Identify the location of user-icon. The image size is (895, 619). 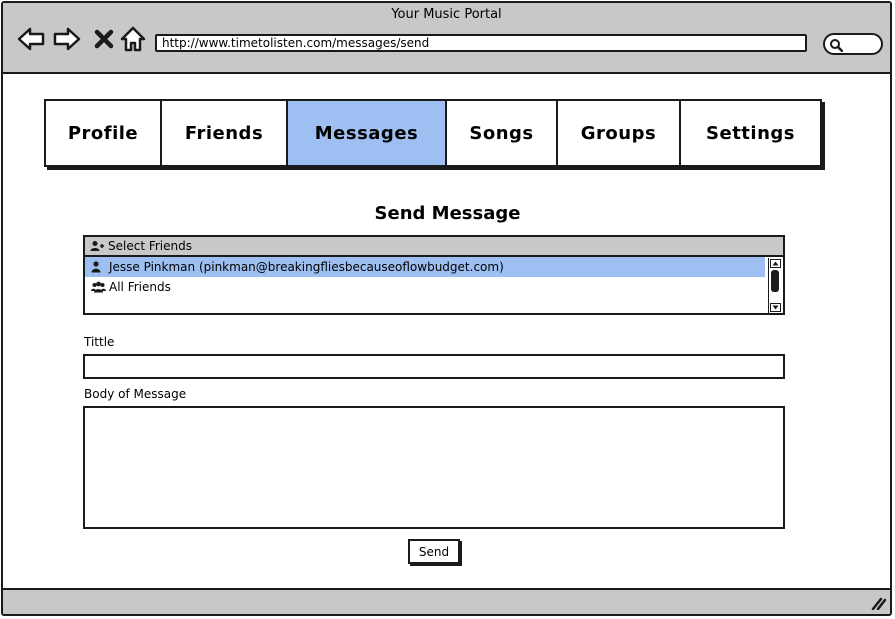
(100, 267).